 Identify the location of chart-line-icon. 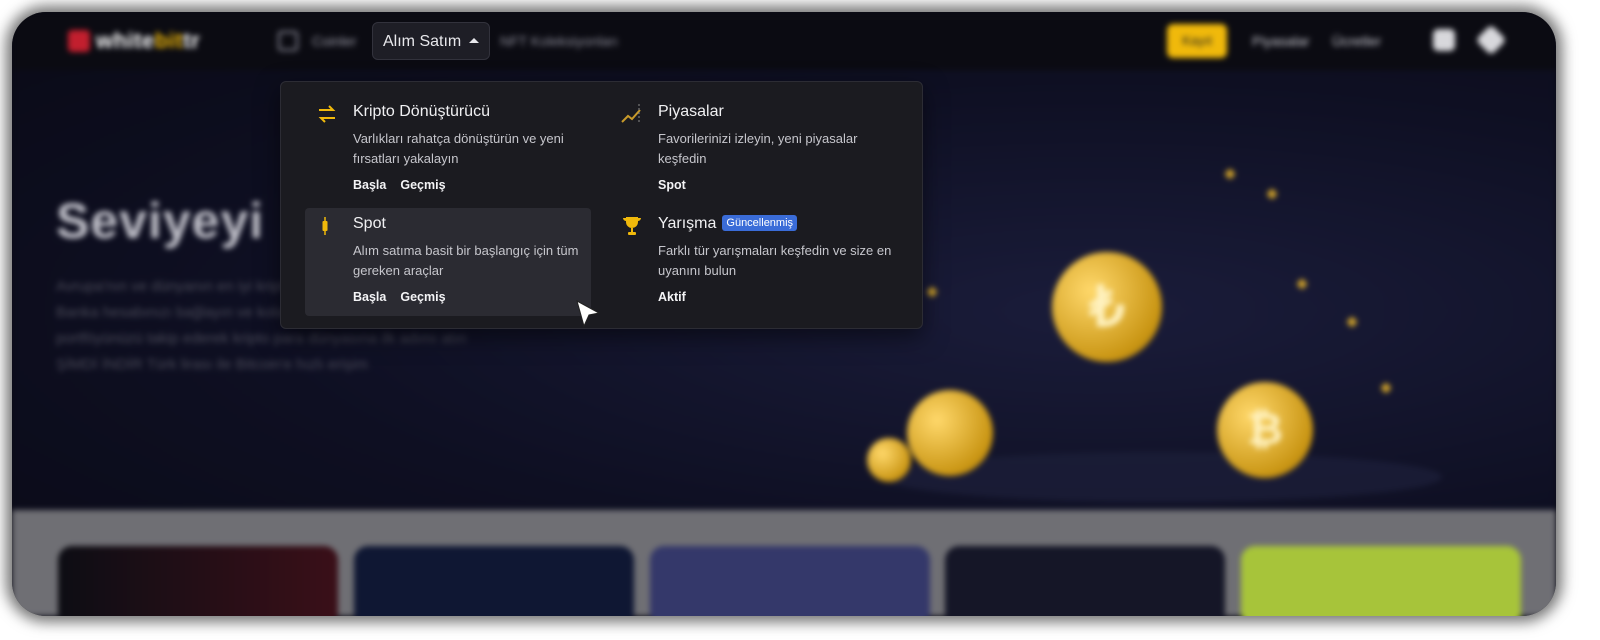
(631, 114).